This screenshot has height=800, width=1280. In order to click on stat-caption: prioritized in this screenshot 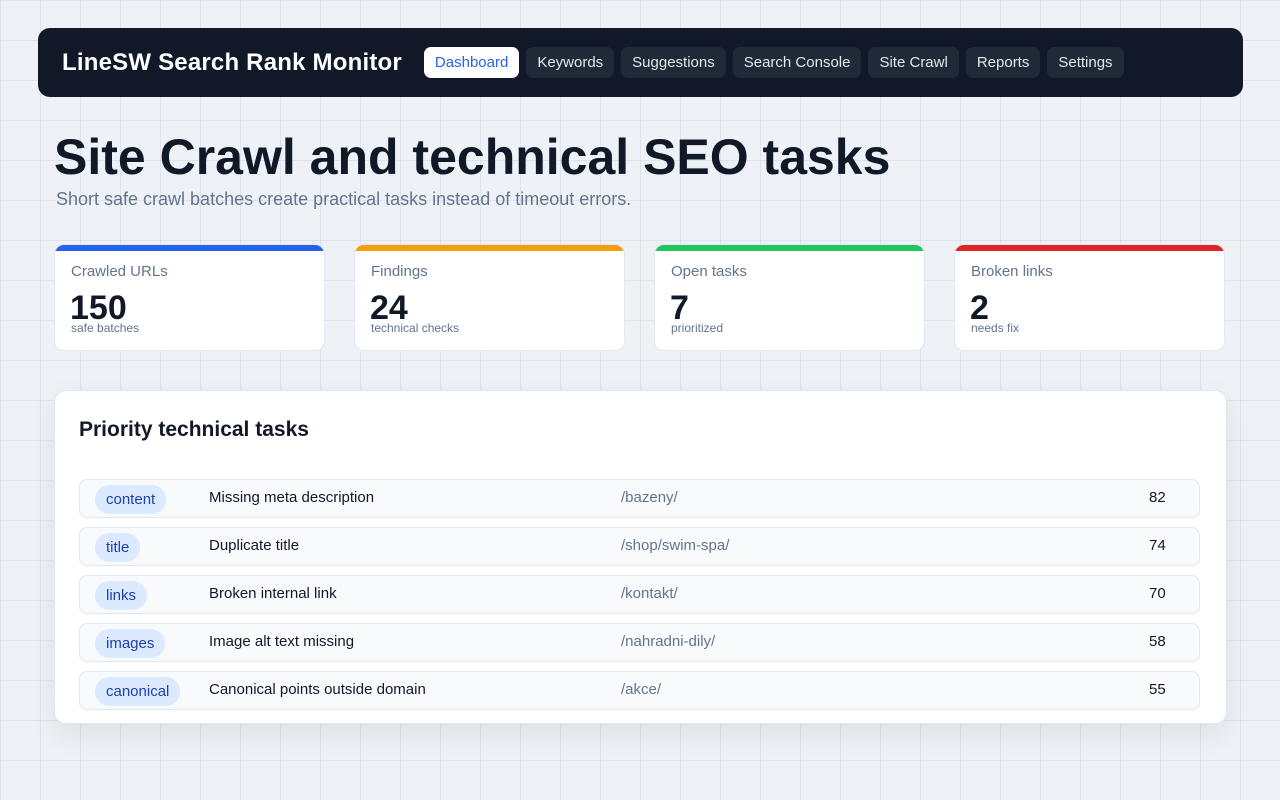, I will do `click(697, 328)`.